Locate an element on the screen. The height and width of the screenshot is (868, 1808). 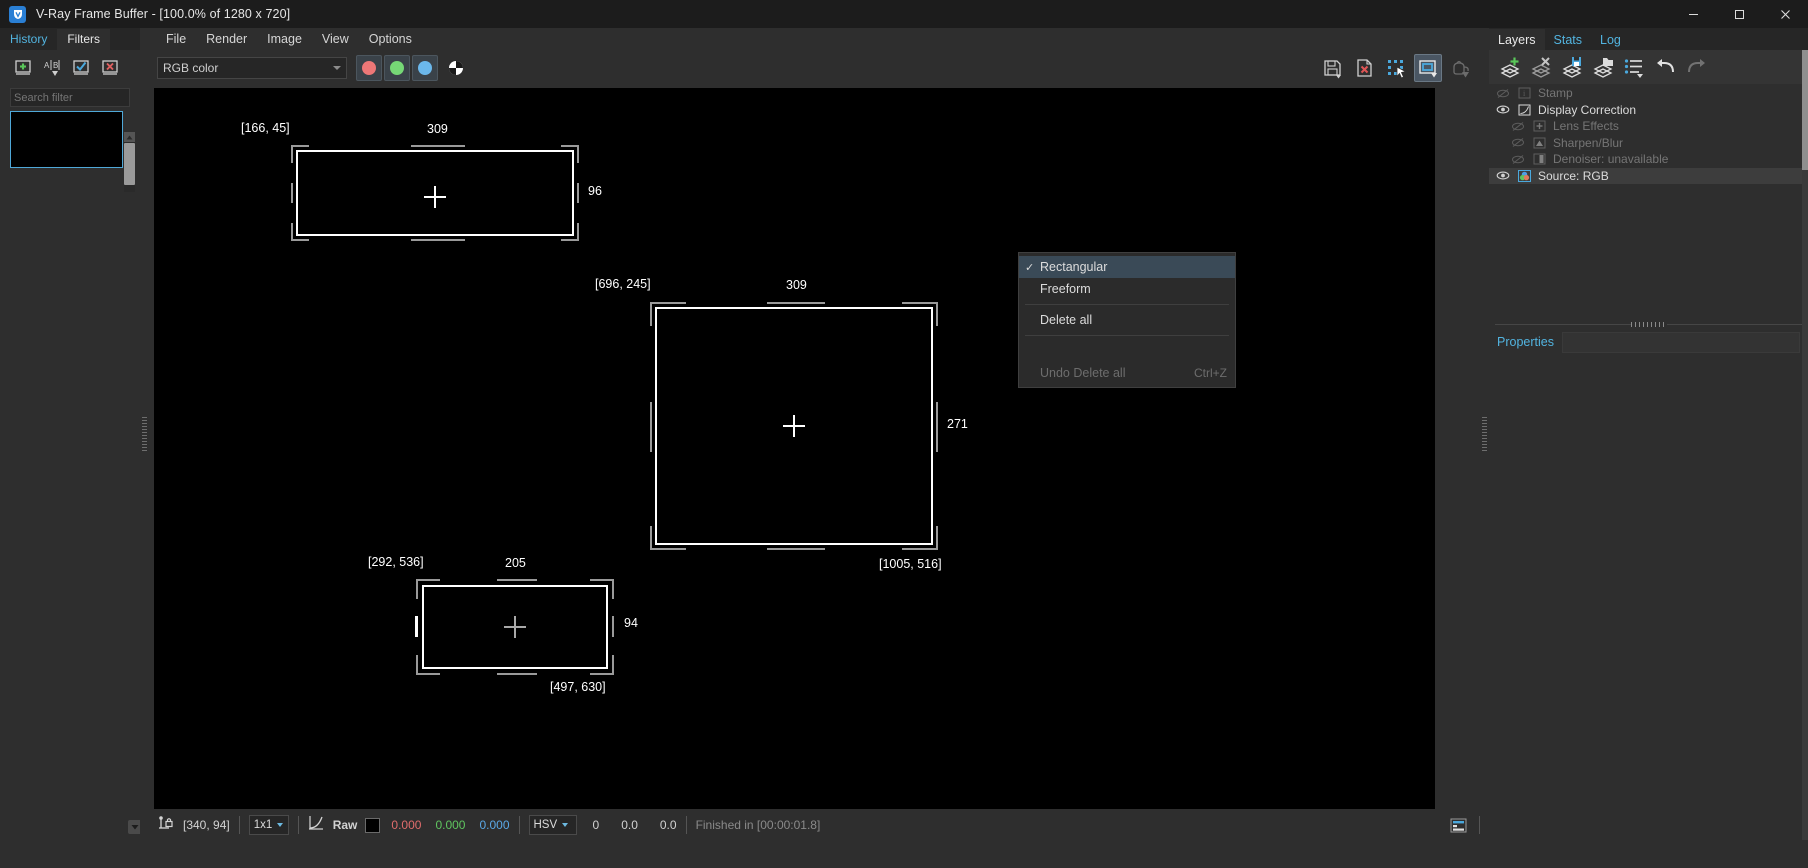
clear-image-icon is located at coordinates (1364, 68).